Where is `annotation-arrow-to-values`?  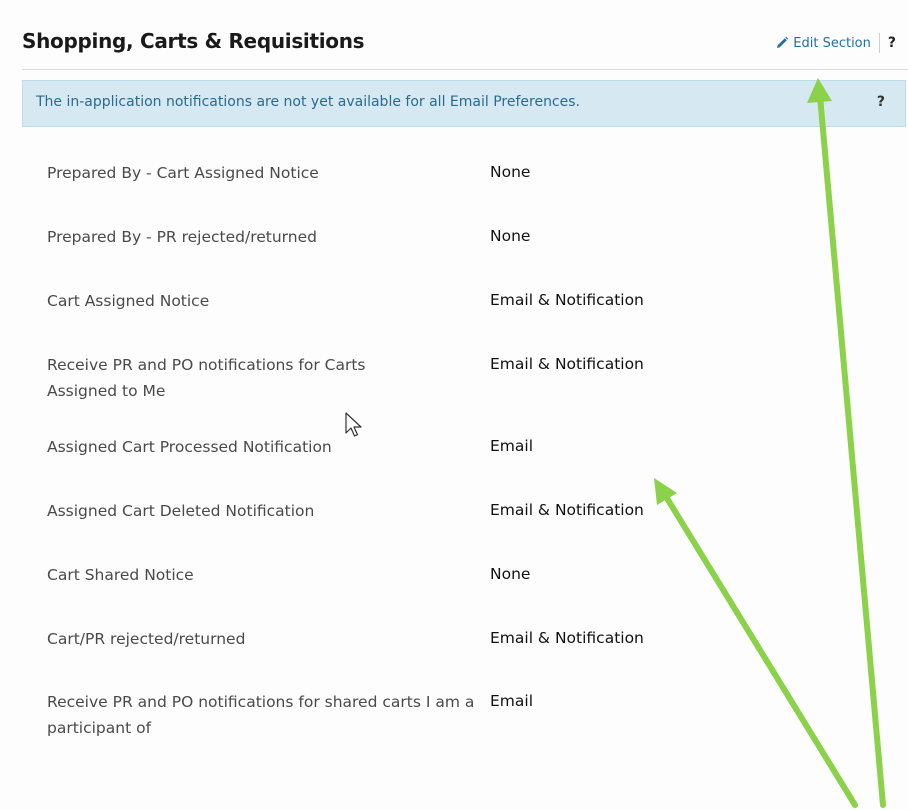
annotation-arrow-to-values is located at coordinates (760, 650).